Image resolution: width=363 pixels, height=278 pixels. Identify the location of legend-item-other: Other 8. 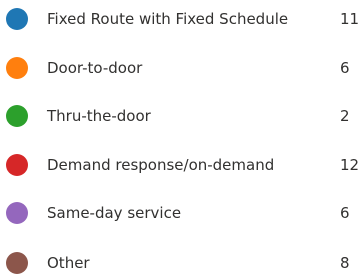
(181, 263).